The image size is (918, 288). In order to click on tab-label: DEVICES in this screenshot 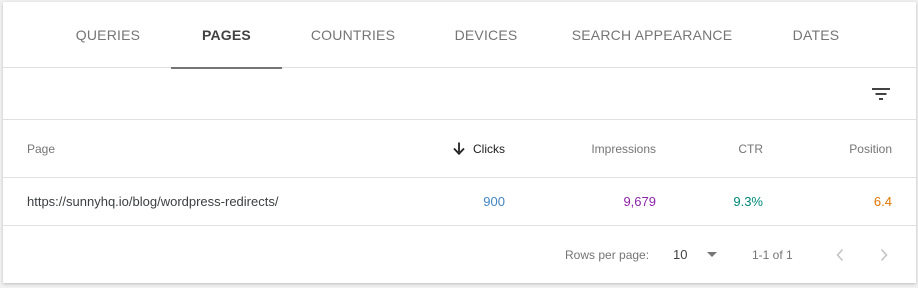, I will do `click(486, 35)`.